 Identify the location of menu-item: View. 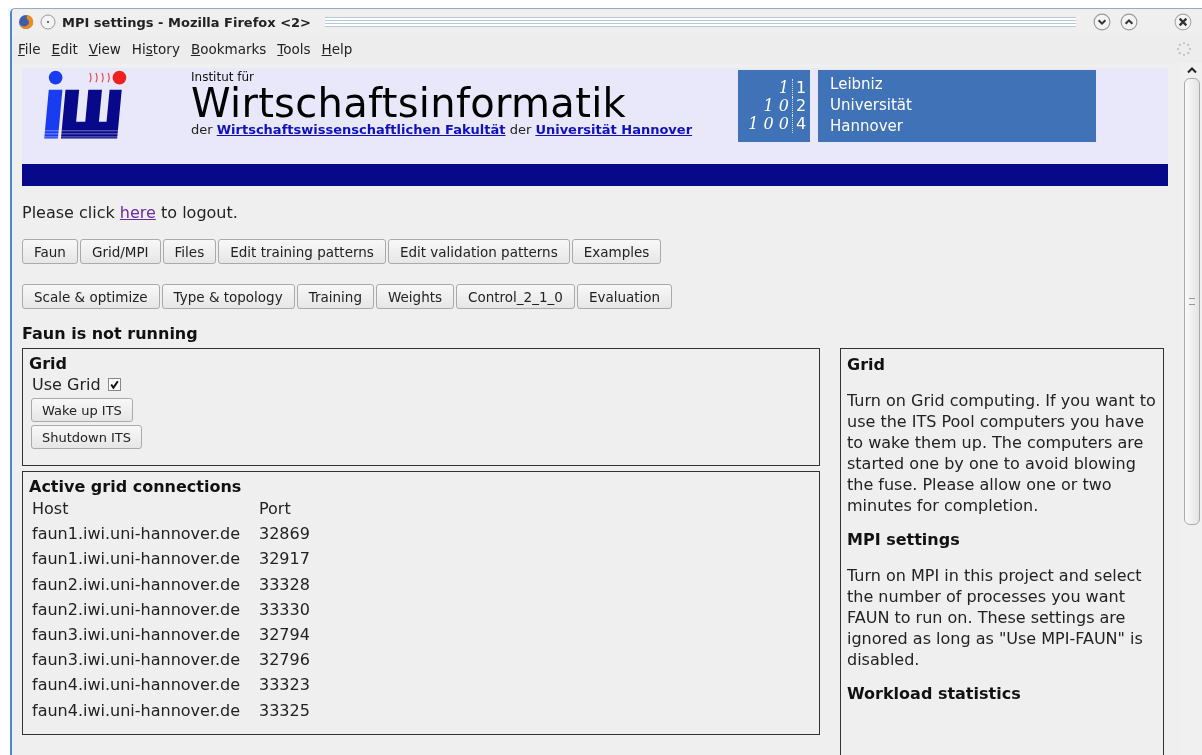
(104, 49).